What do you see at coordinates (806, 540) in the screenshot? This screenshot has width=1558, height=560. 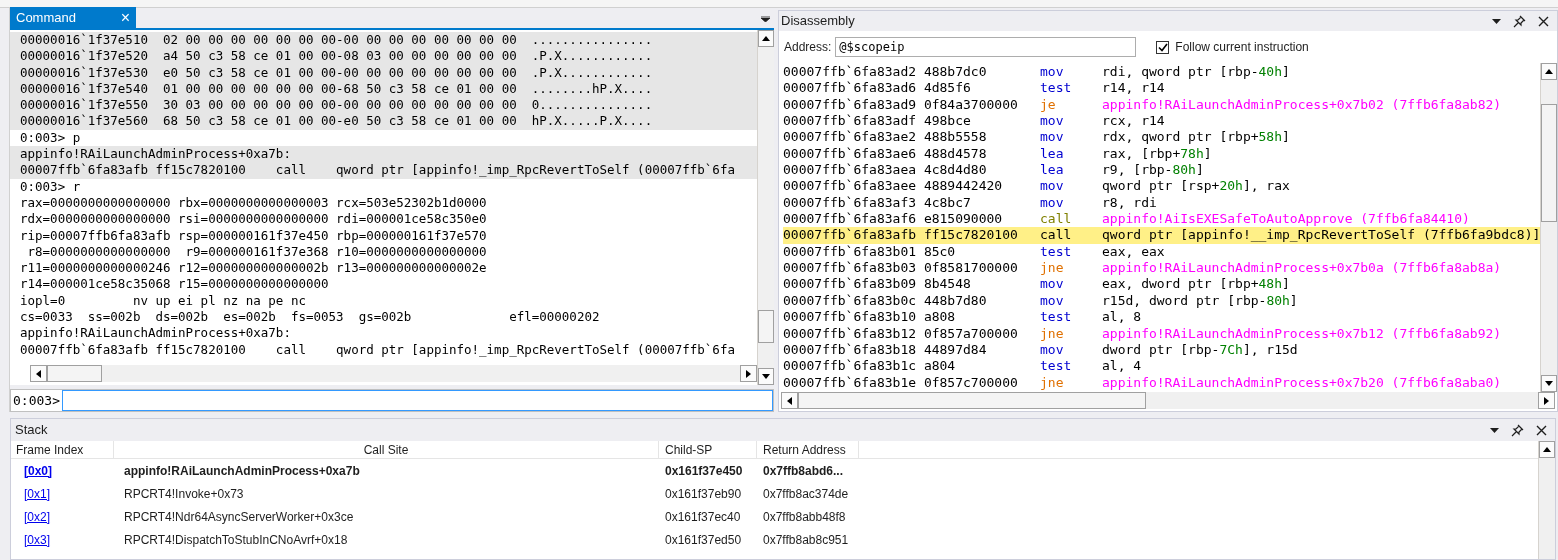 I see `return-address-cell-text: 0x7ffb8ab8c951` at bounding box center [806, 540].